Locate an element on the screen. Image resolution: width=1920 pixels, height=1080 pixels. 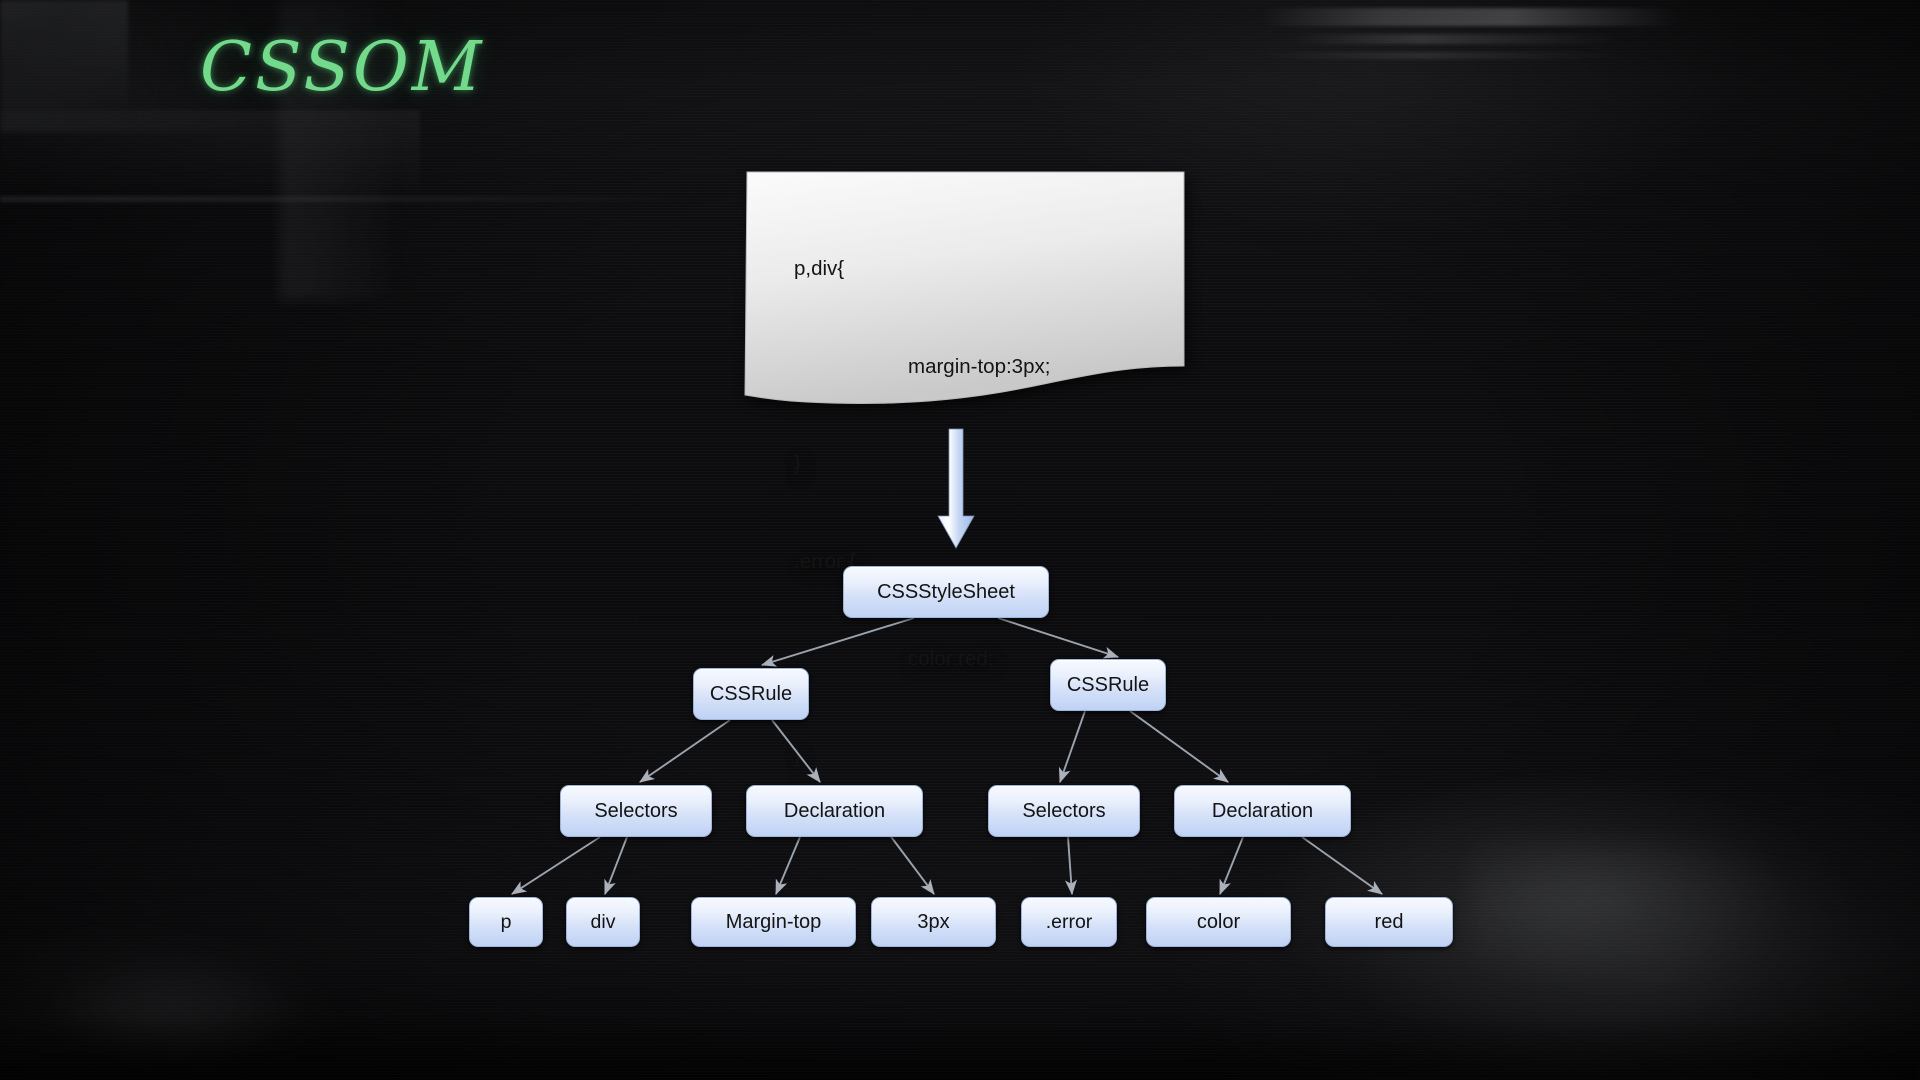
tree-node-label: Margin-top is located at coordinates (773, 921).